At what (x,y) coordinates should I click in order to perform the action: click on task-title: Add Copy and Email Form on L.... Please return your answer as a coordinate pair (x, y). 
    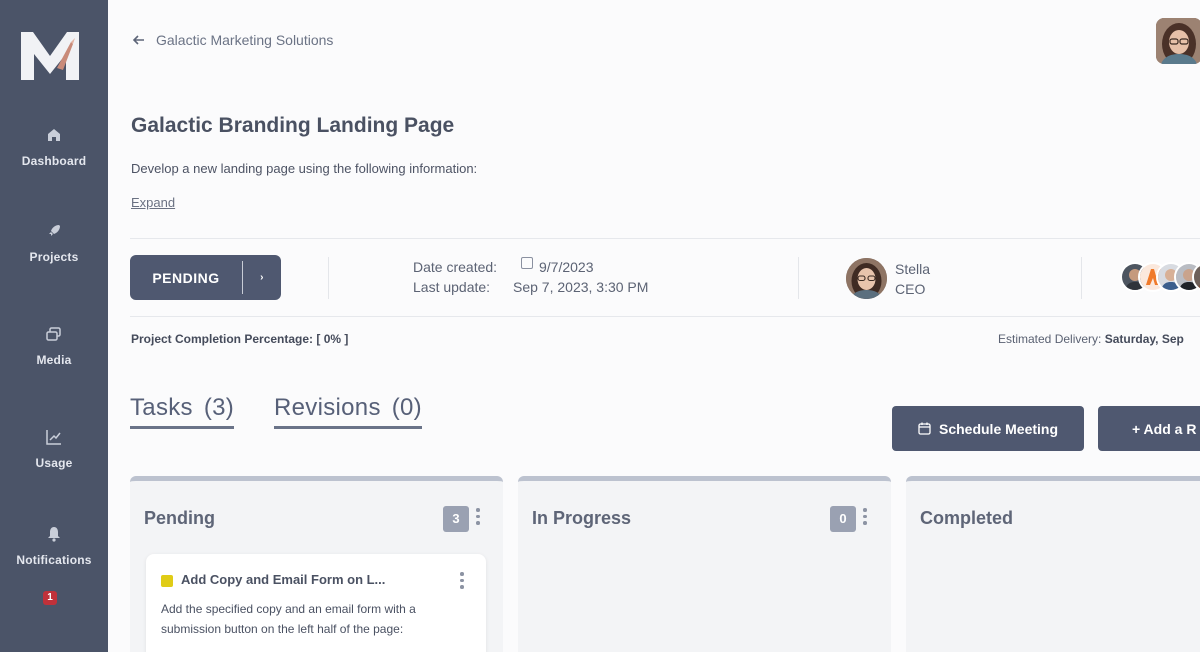
    Looking at the image, I should click on (283, 579).